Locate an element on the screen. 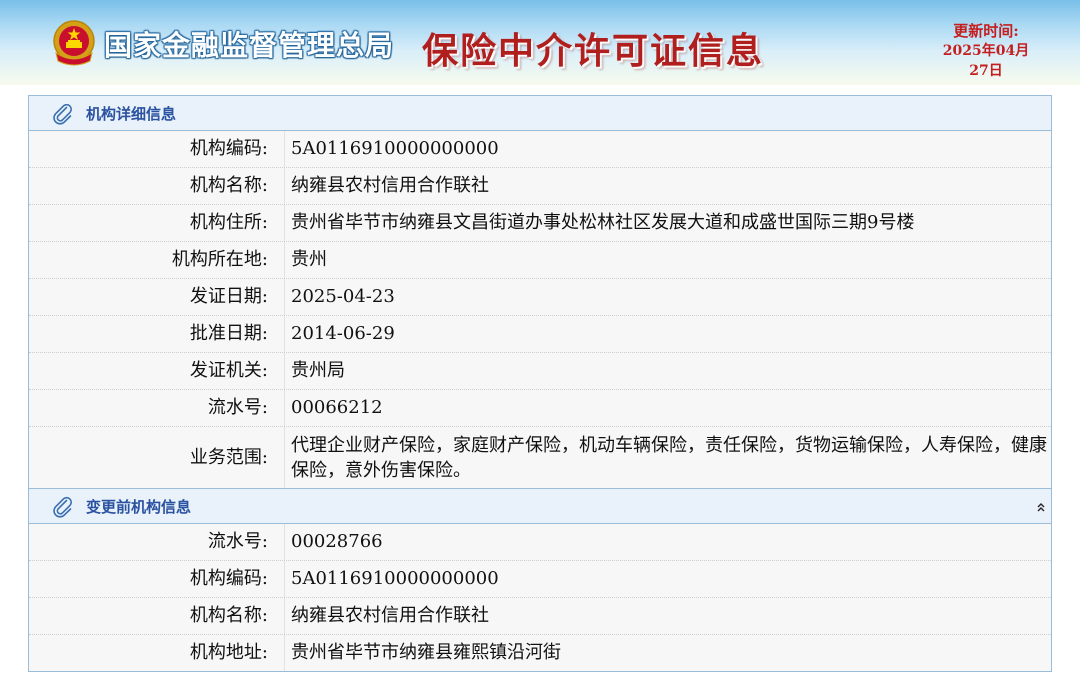  table-row: 机构所在地: 贵州 is located at coordinates (540, 260).